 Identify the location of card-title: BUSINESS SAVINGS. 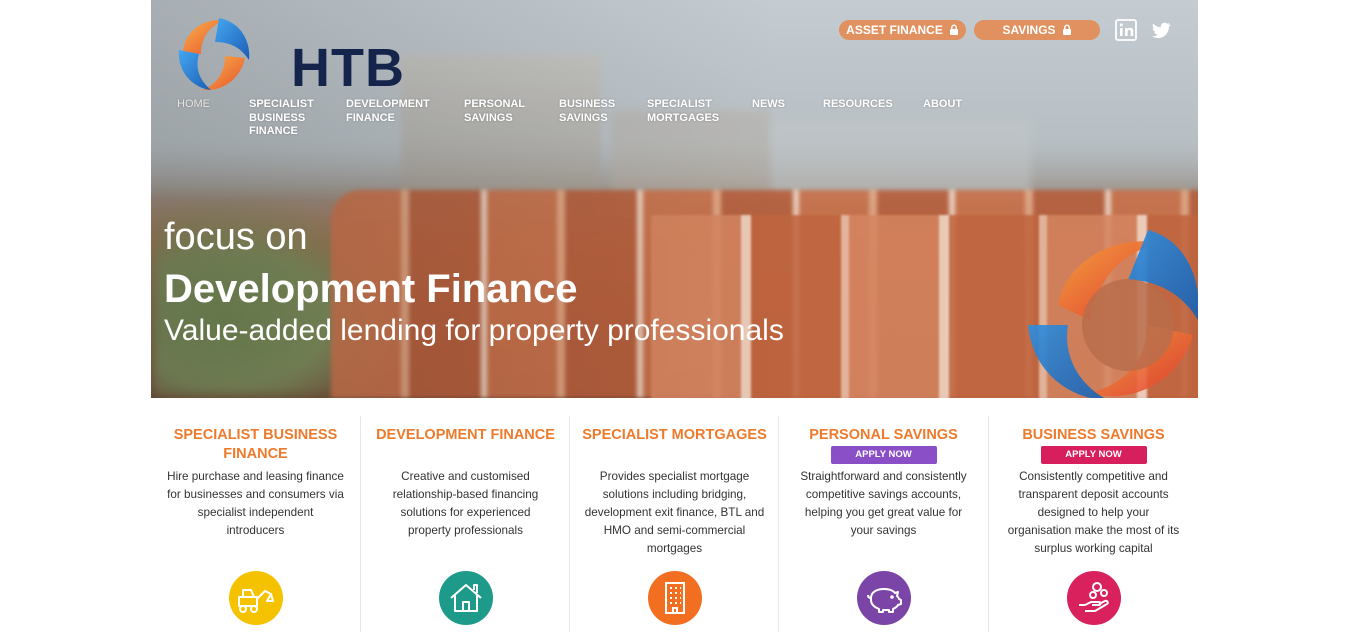
(1093, 435).